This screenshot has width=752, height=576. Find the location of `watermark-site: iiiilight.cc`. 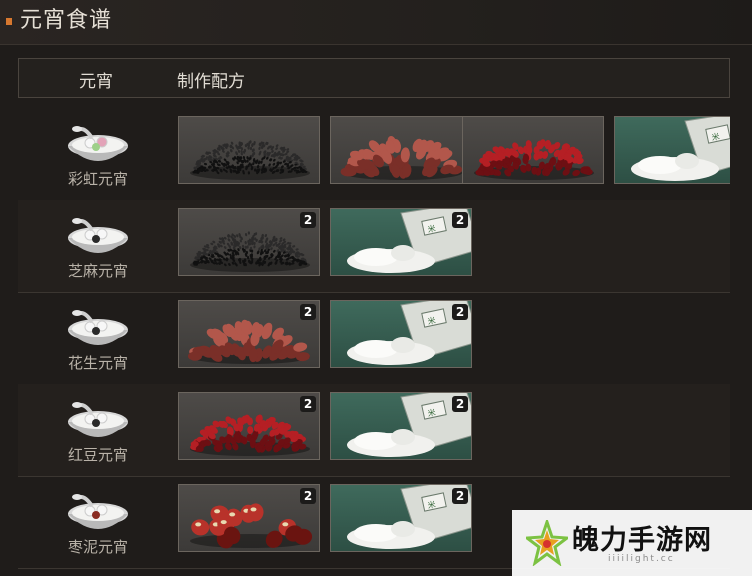

watermark-site: iiiilight.cc is located at coordinates (641, 559).